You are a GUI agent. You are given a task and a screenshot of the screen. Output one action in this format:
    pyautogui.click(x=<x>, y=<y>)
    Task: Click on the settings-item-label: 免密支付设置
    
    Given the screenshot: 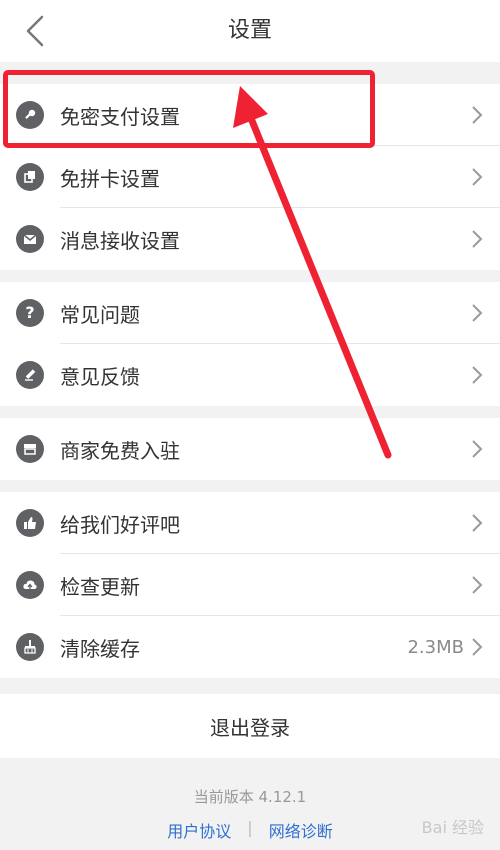 What is the action you would take?
    pyautogui.click(x=120, y=116)
    